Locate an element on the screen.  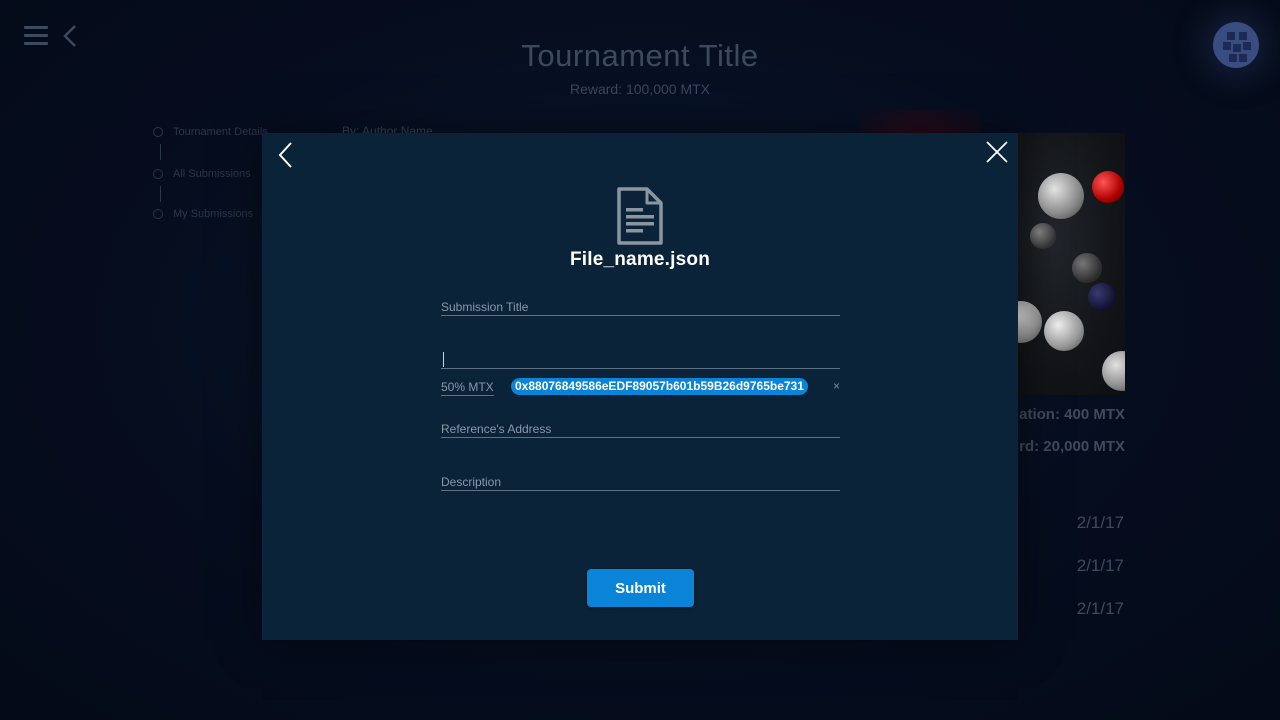
contributor-address-field is located at coordinates (640, 357).